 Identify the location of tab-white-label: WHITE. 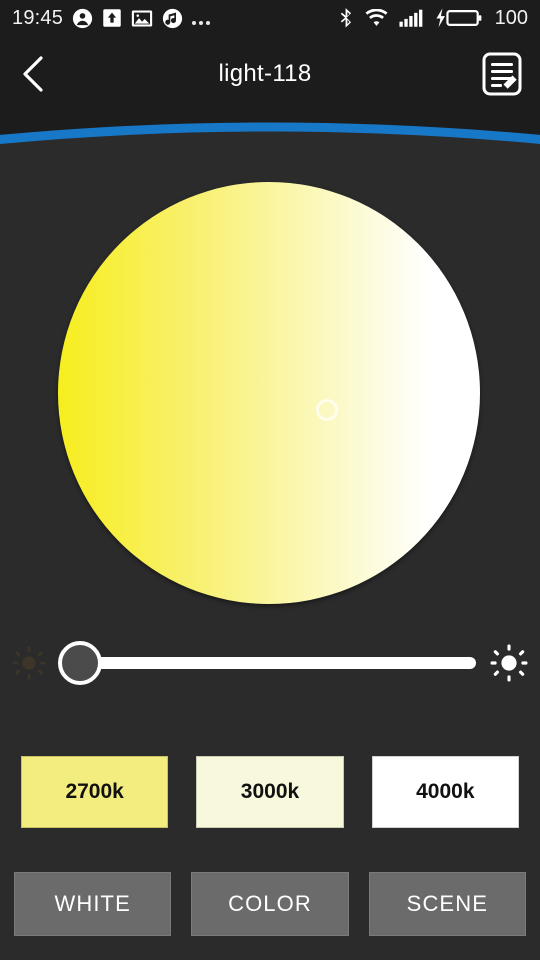
(92, 903).